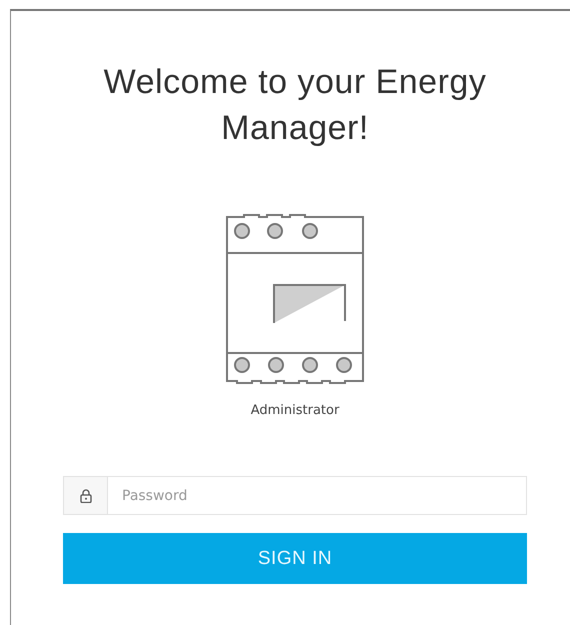 Image resolution: width=570 pixels, height=625 pixels. What do you see at coordinates (86, 495) in the screenshot?
I see `lock-icon` at bounding box center [86, 495].